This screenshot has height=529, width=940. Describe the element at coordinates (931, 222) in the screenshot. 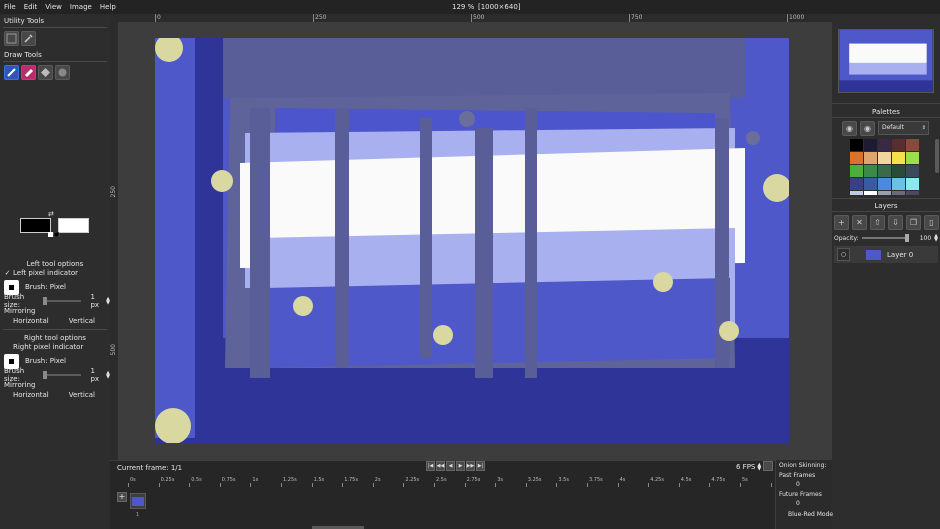

I see `merge-layer-button: ▯` at that location.